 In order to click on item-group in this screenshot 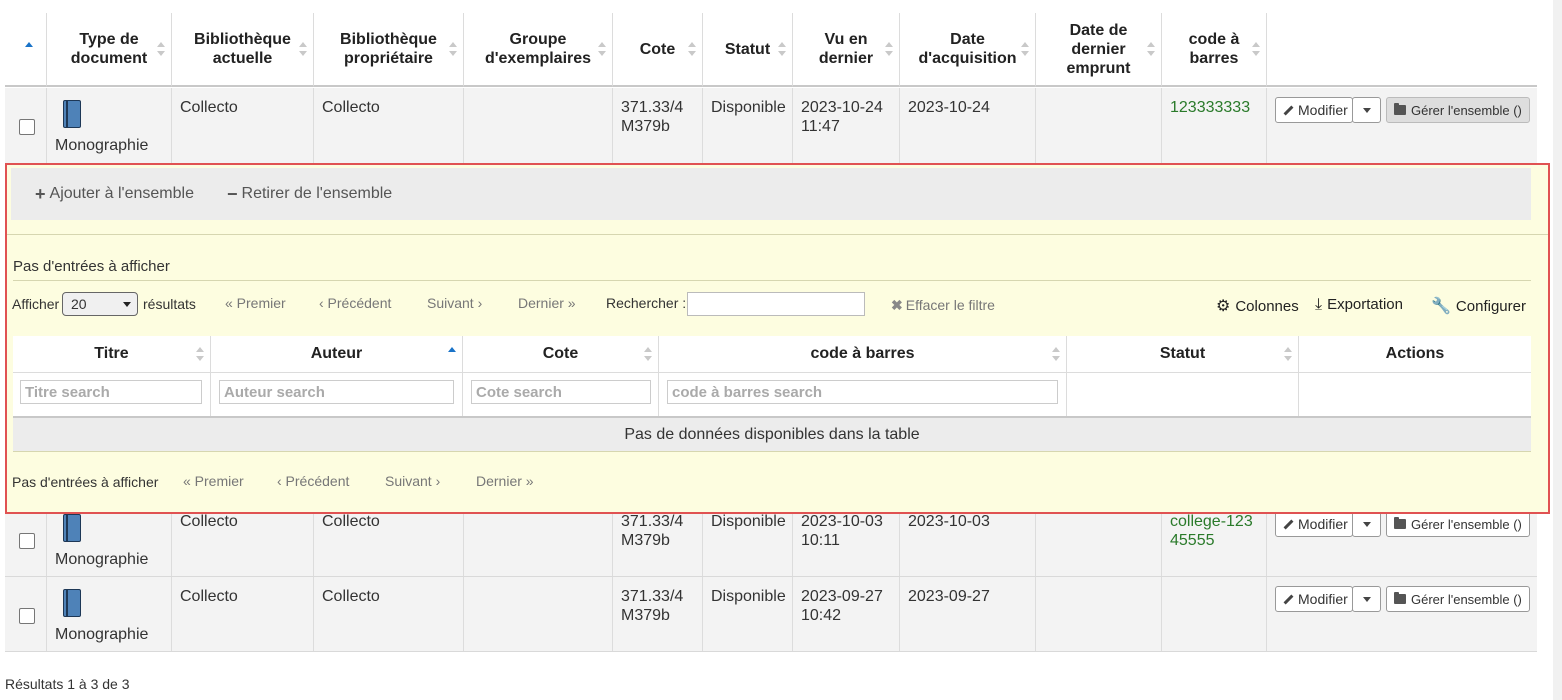, I will do `click(538, 614)`.